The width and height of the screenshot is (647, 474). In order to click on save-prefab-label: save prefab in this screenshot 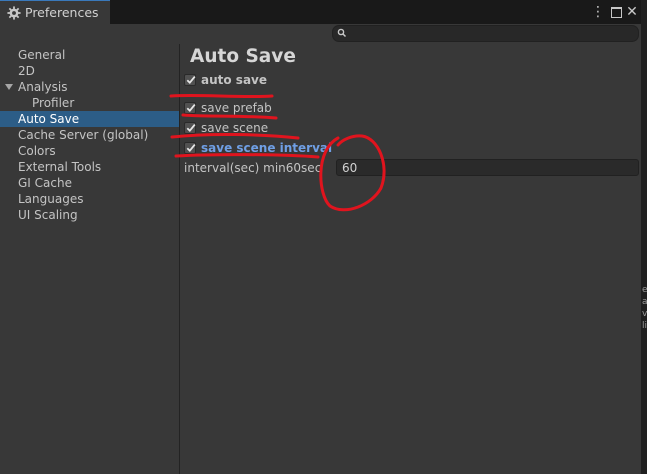, I will do `click(236, 108)`.